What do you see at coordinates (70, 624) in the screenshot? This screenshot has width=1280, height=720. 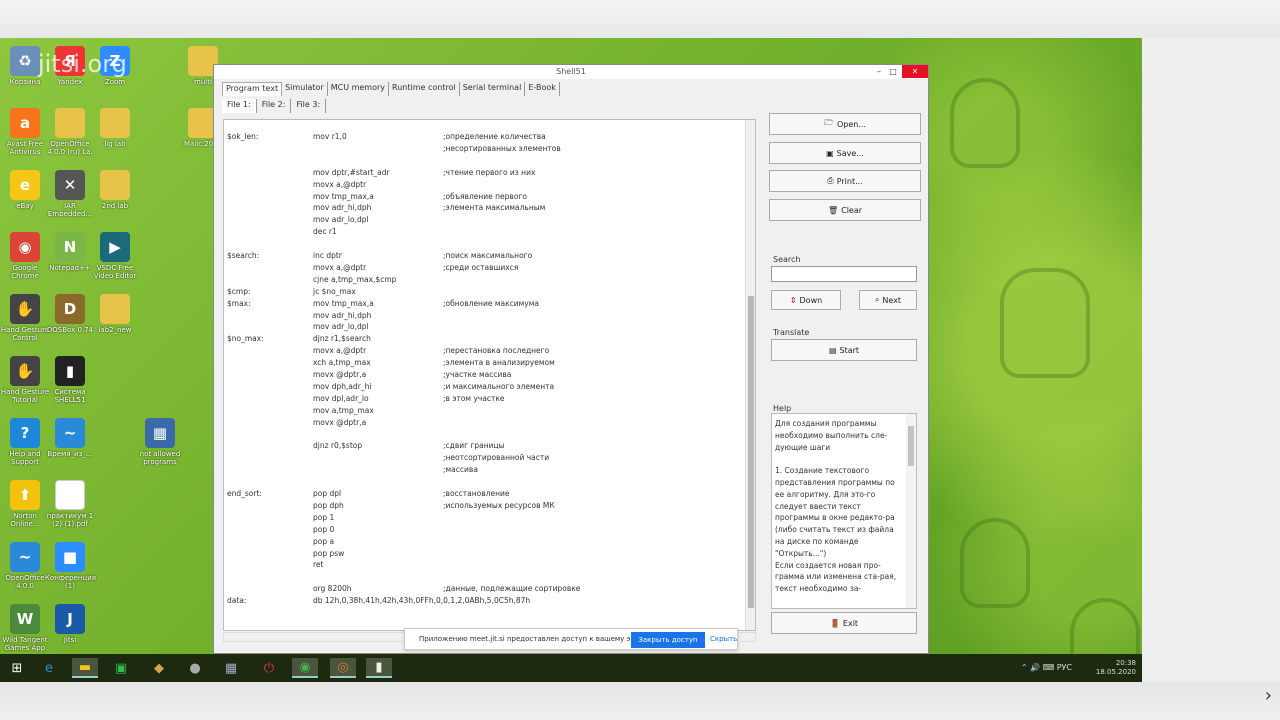 I see `desktop-icon: J Jitsi` at bounding box center [70, 624].